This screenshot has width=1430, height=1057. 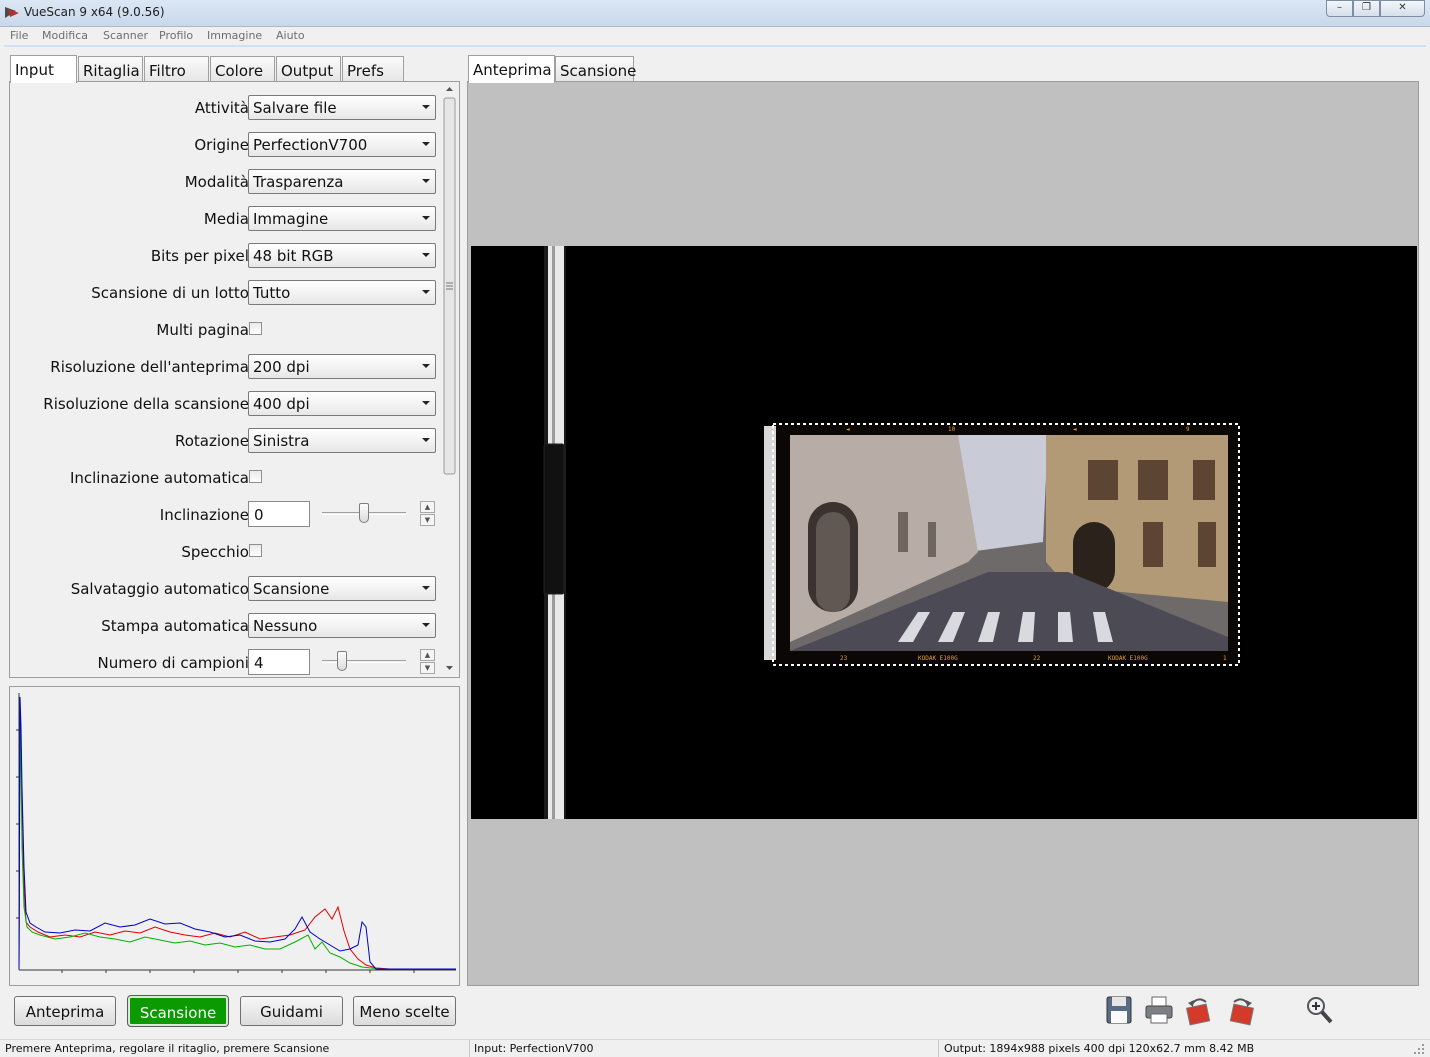 What do you see at coordinates (176, 69) in the screenshot?
I see `tab-filtro: Filtro` at bounding box center [176, 69].